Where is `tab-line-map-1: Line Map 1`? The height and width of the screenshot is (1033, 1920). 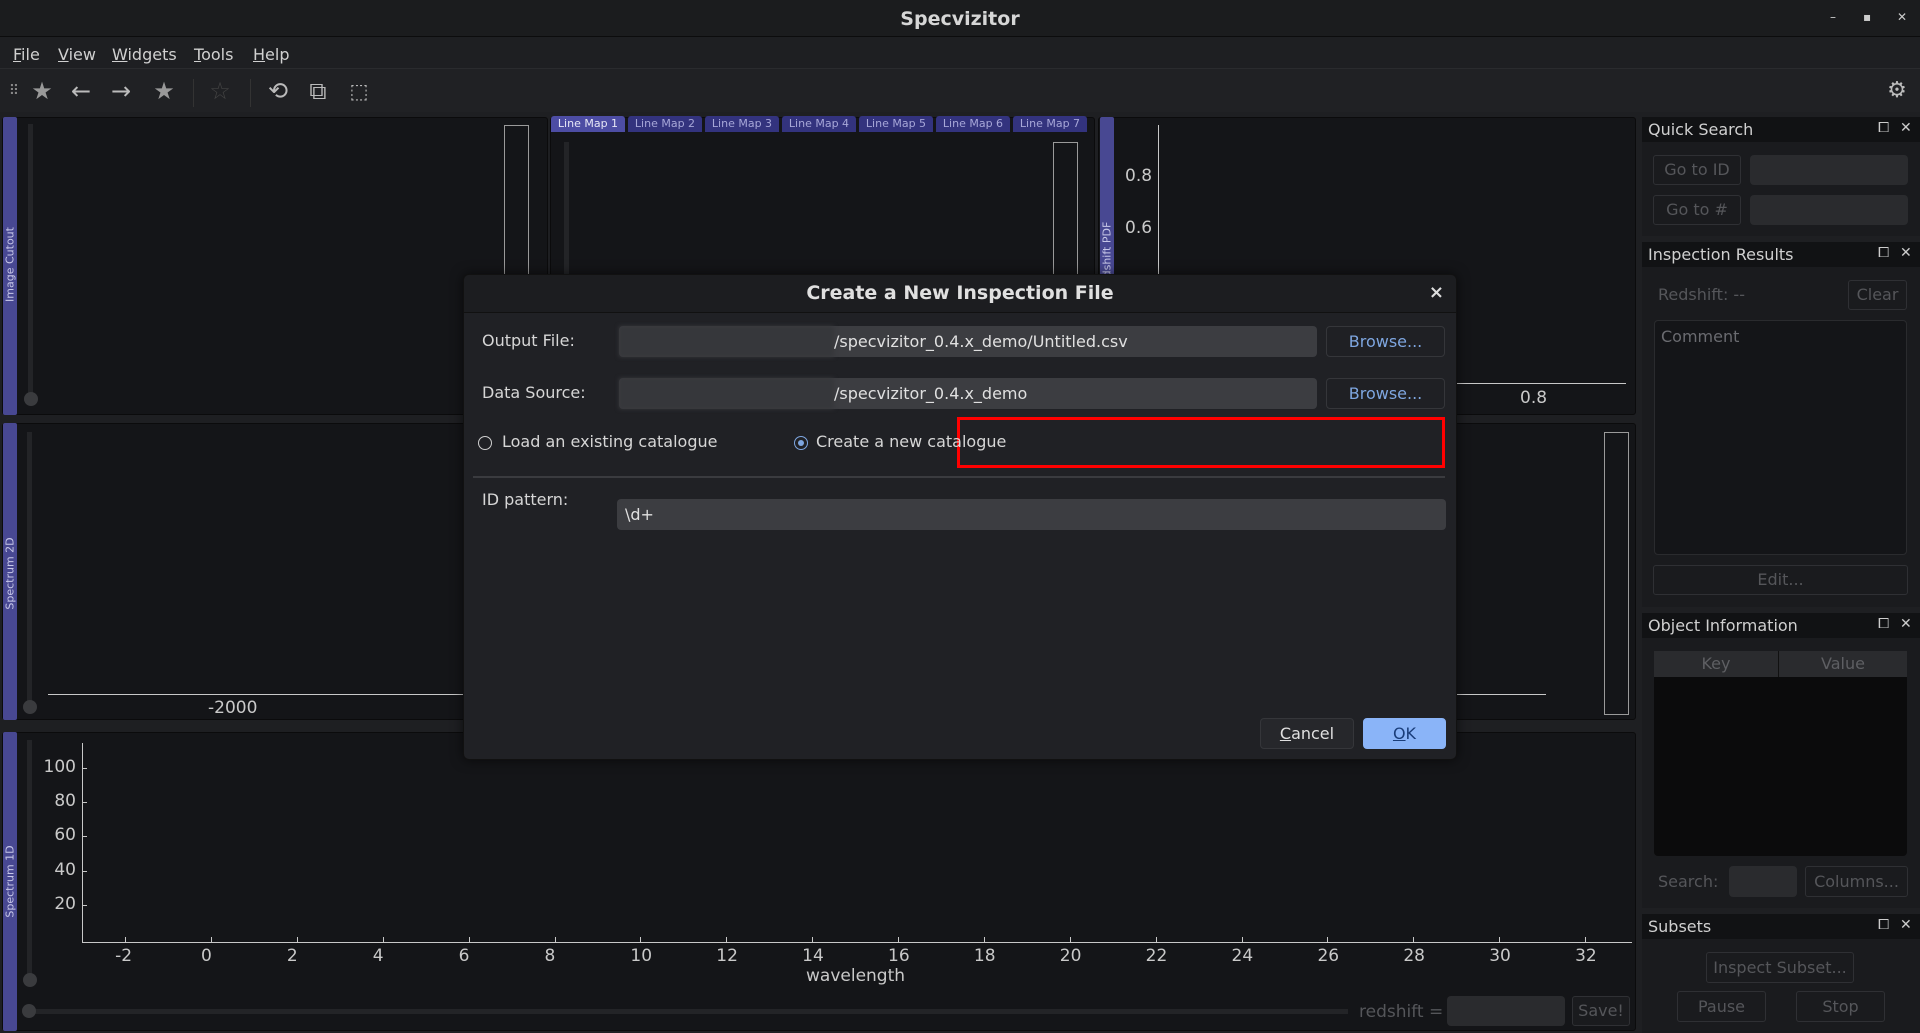
tab-line-map-1: Line Map 1 is located at coordinates (588, 124).